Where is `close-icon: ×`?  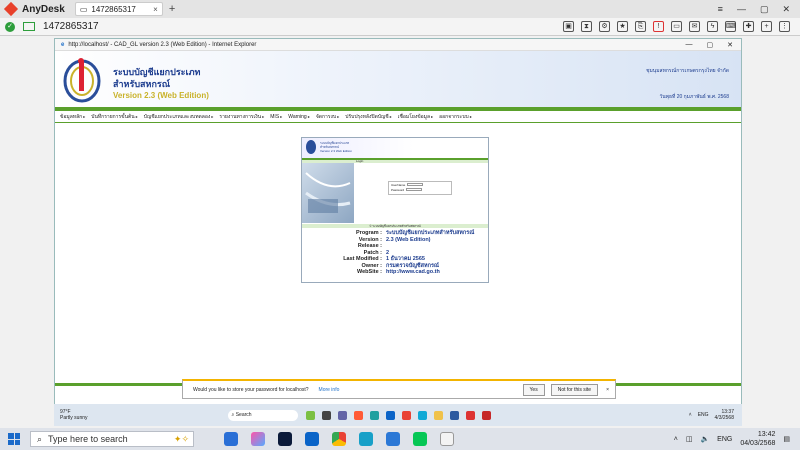 close-icon: × is located at coordinates (607, 390).